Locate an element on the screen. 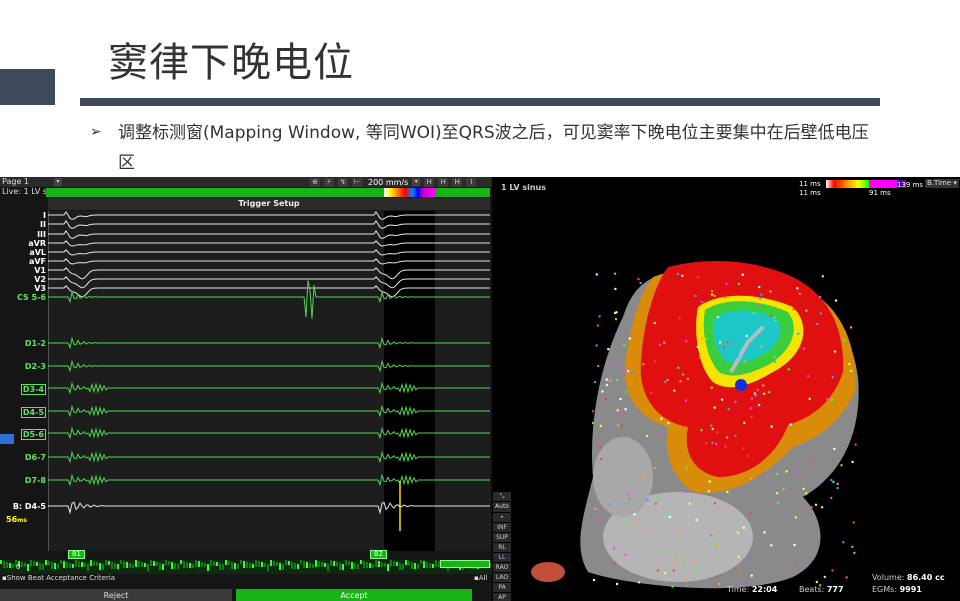 The width and height of the screenshot is (960, 601). channel-label: D5-6 is located at coordinates (33, 434).